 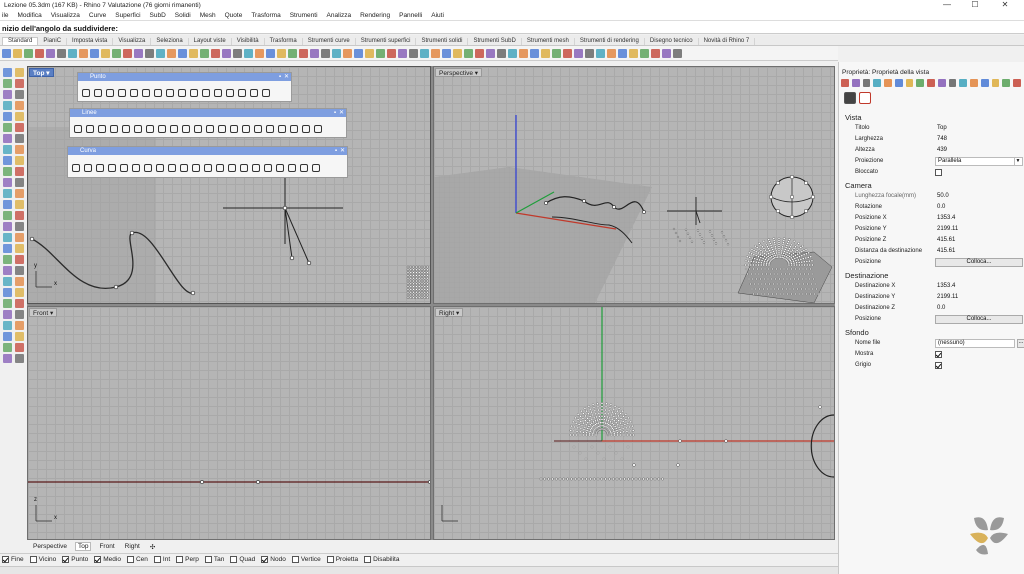 I want to click on viewport-perspective-title: Perspective ▾, so click(x=459, y=72).